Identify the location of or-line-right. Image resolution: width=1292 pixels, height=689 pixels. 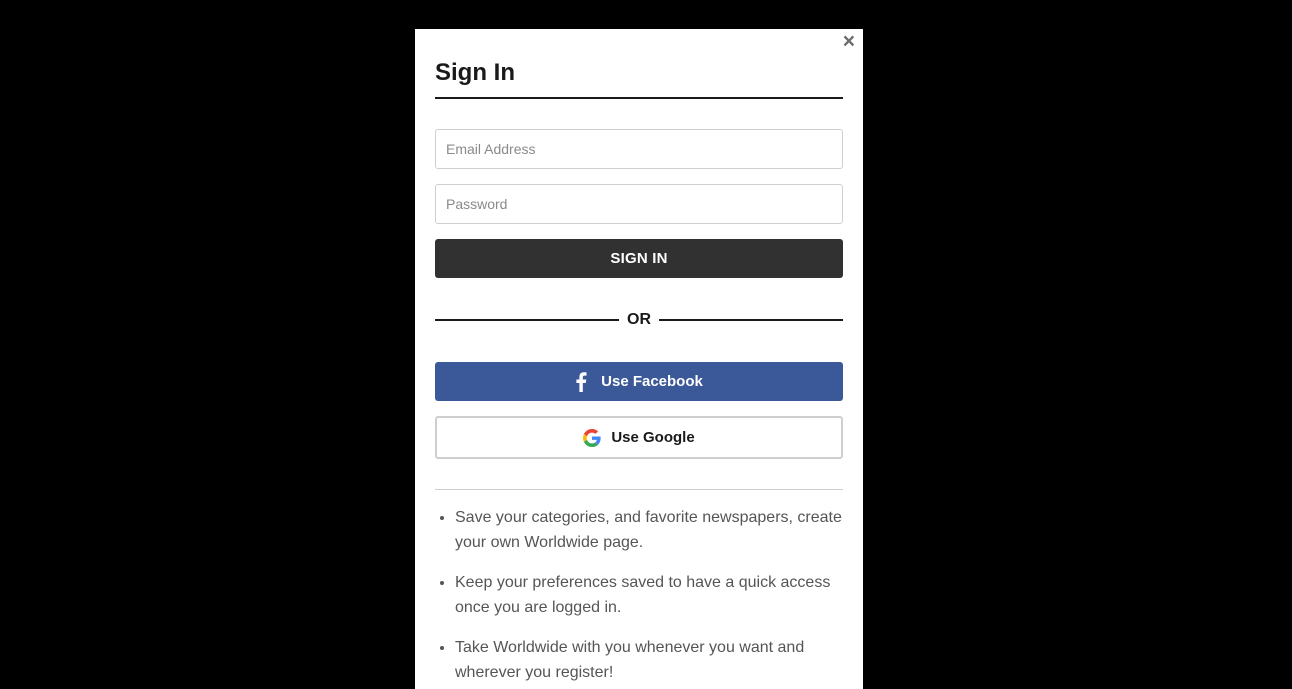
(751, 320).